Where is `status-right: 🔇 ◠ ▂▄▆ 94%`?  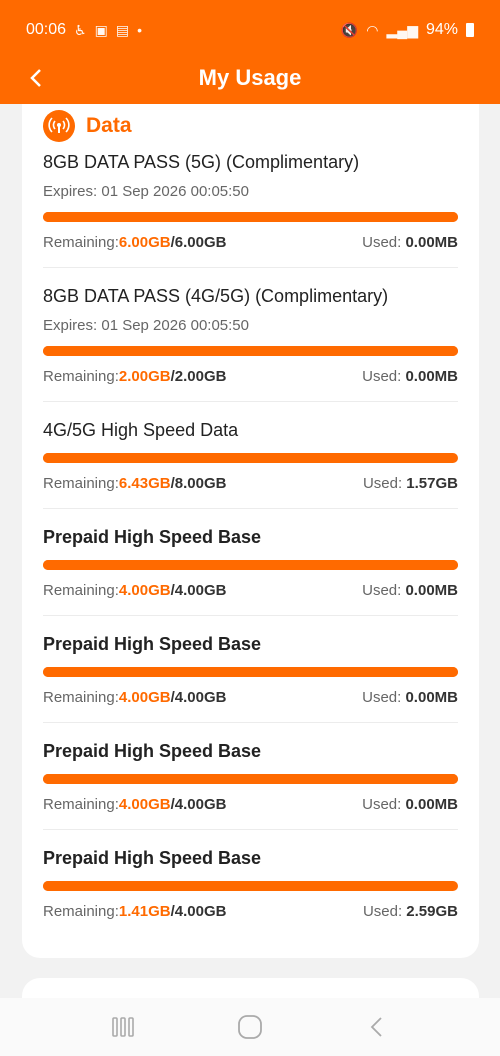 status-right: 🔇 ◠ ▂▄▆ 94% is located at coordinates (407, 30).